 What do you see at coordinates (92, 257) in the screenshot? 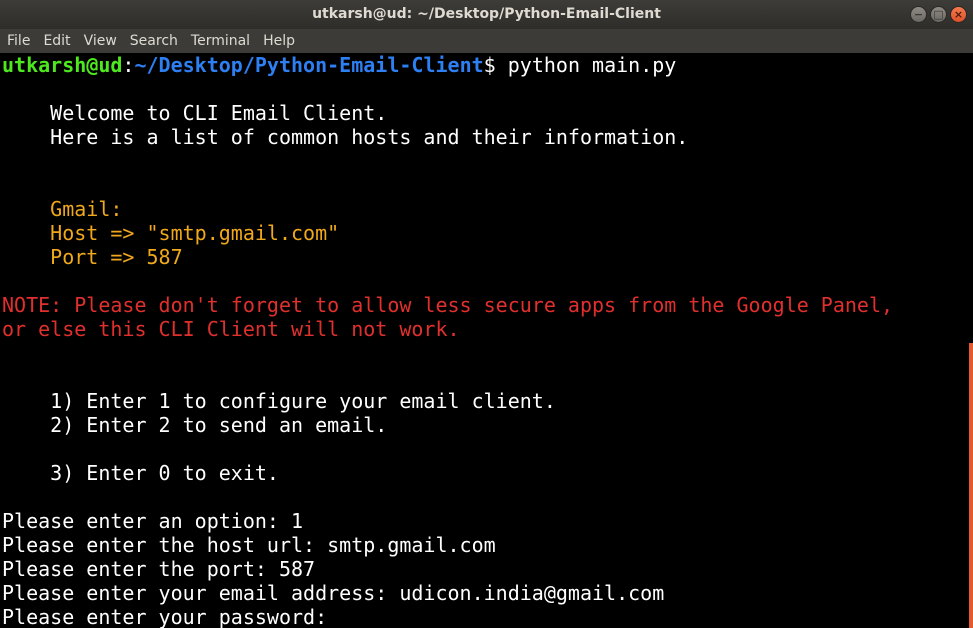
I see `gmail-port-line: Port => 587` at bounding box center [92, 257].